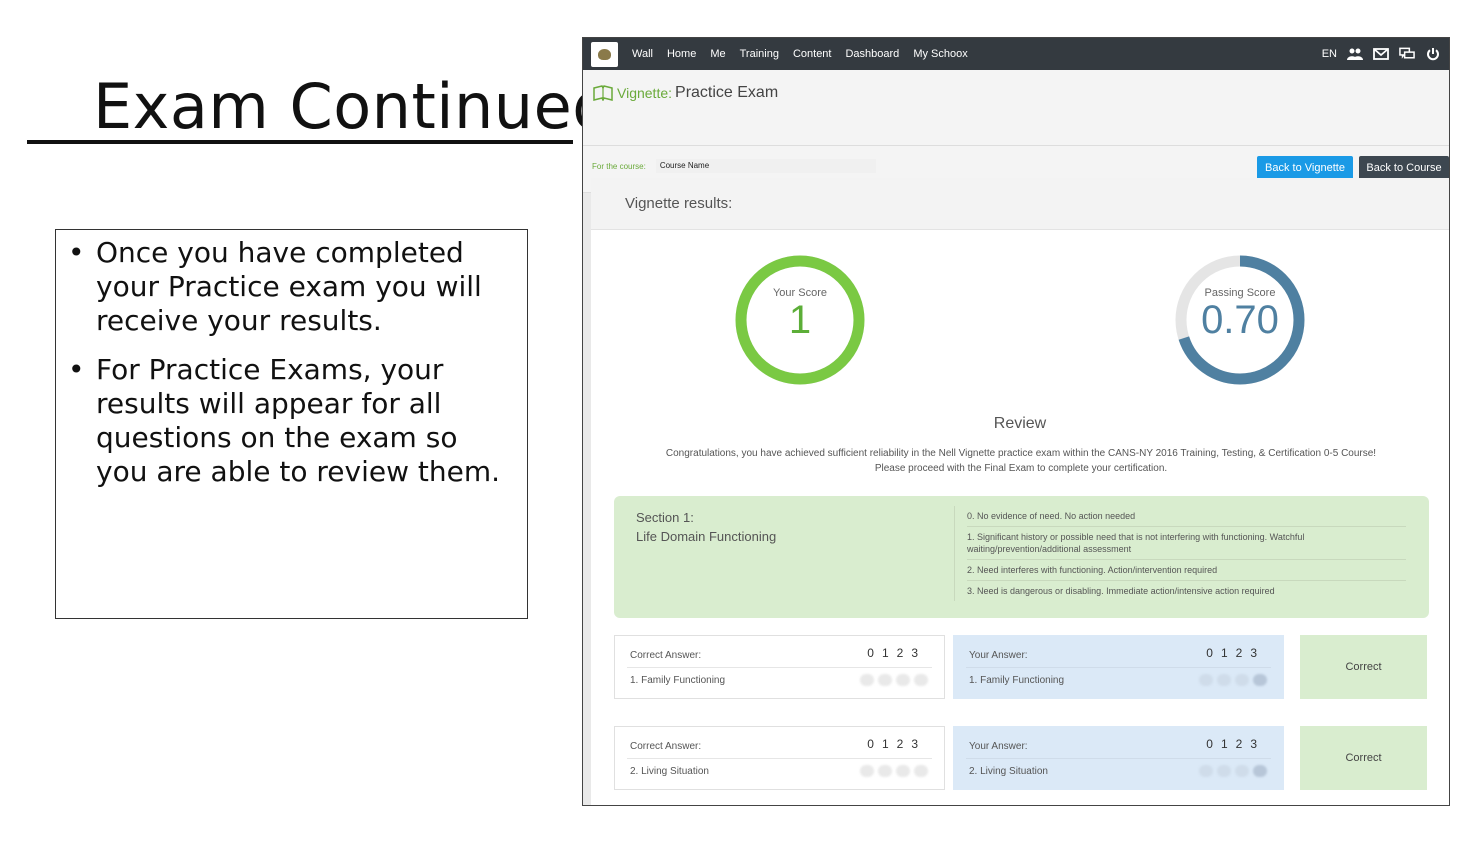 This screenshot has height=848, width=1467. I want to click on language-selector: EN, so click(1329, 54).